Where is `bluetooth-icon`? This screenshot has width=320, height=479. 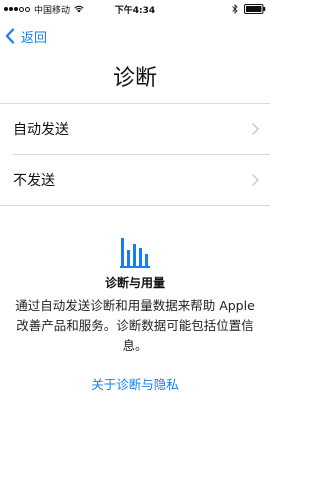
bluetooth-icon is located at coordinates (235, 9).